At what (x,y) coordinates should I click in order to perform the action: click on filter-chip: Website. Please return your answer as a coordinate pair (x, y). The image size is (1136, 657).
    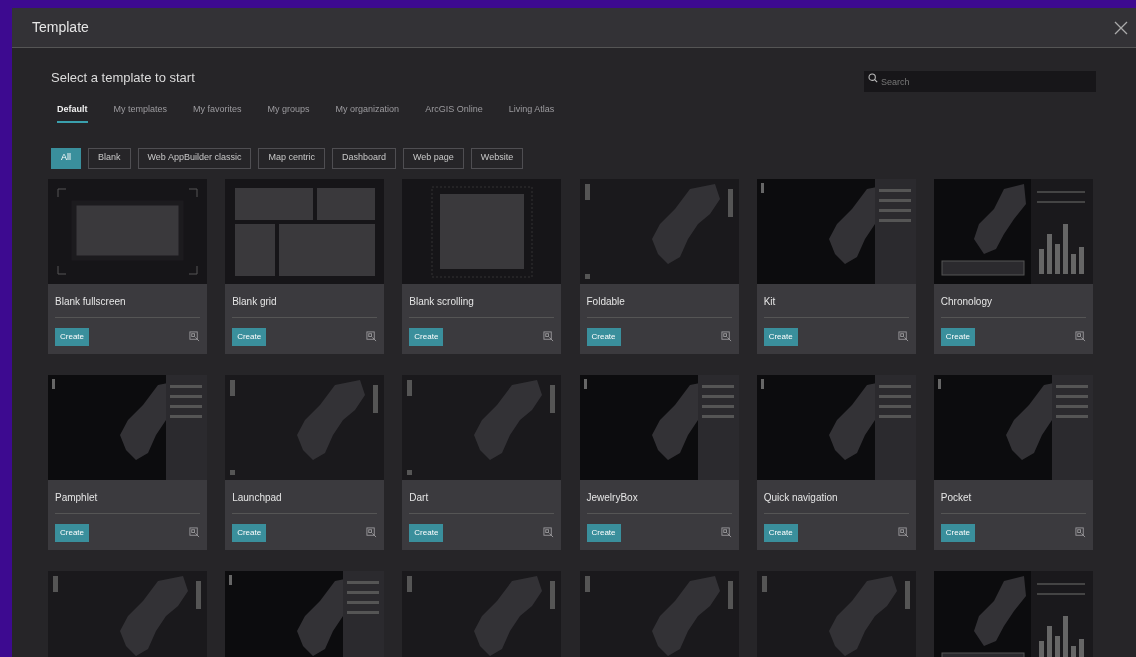
    Looking at the image, I should click on (497, 158).